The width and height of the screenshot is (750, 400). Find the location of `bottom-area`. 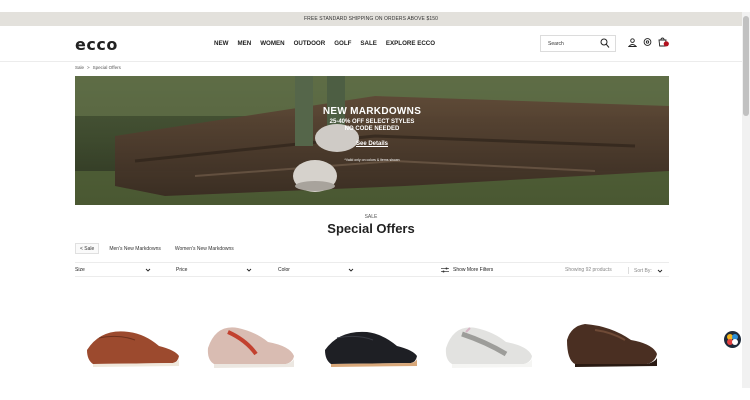

bottom-area is located at coordinates (375, 394).